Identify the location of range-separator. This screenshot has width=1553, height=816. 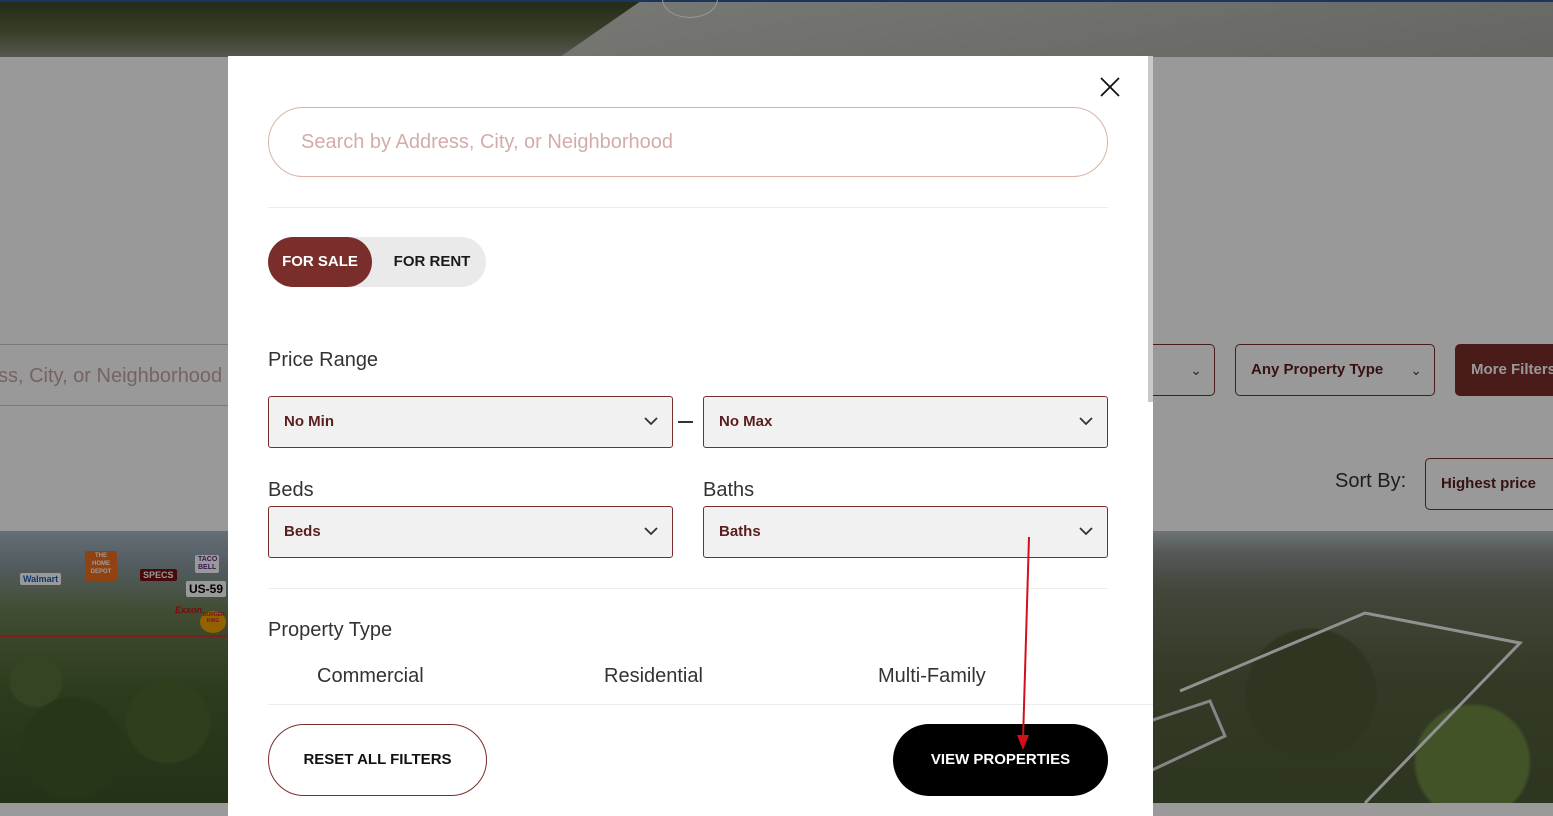
(685, 422).